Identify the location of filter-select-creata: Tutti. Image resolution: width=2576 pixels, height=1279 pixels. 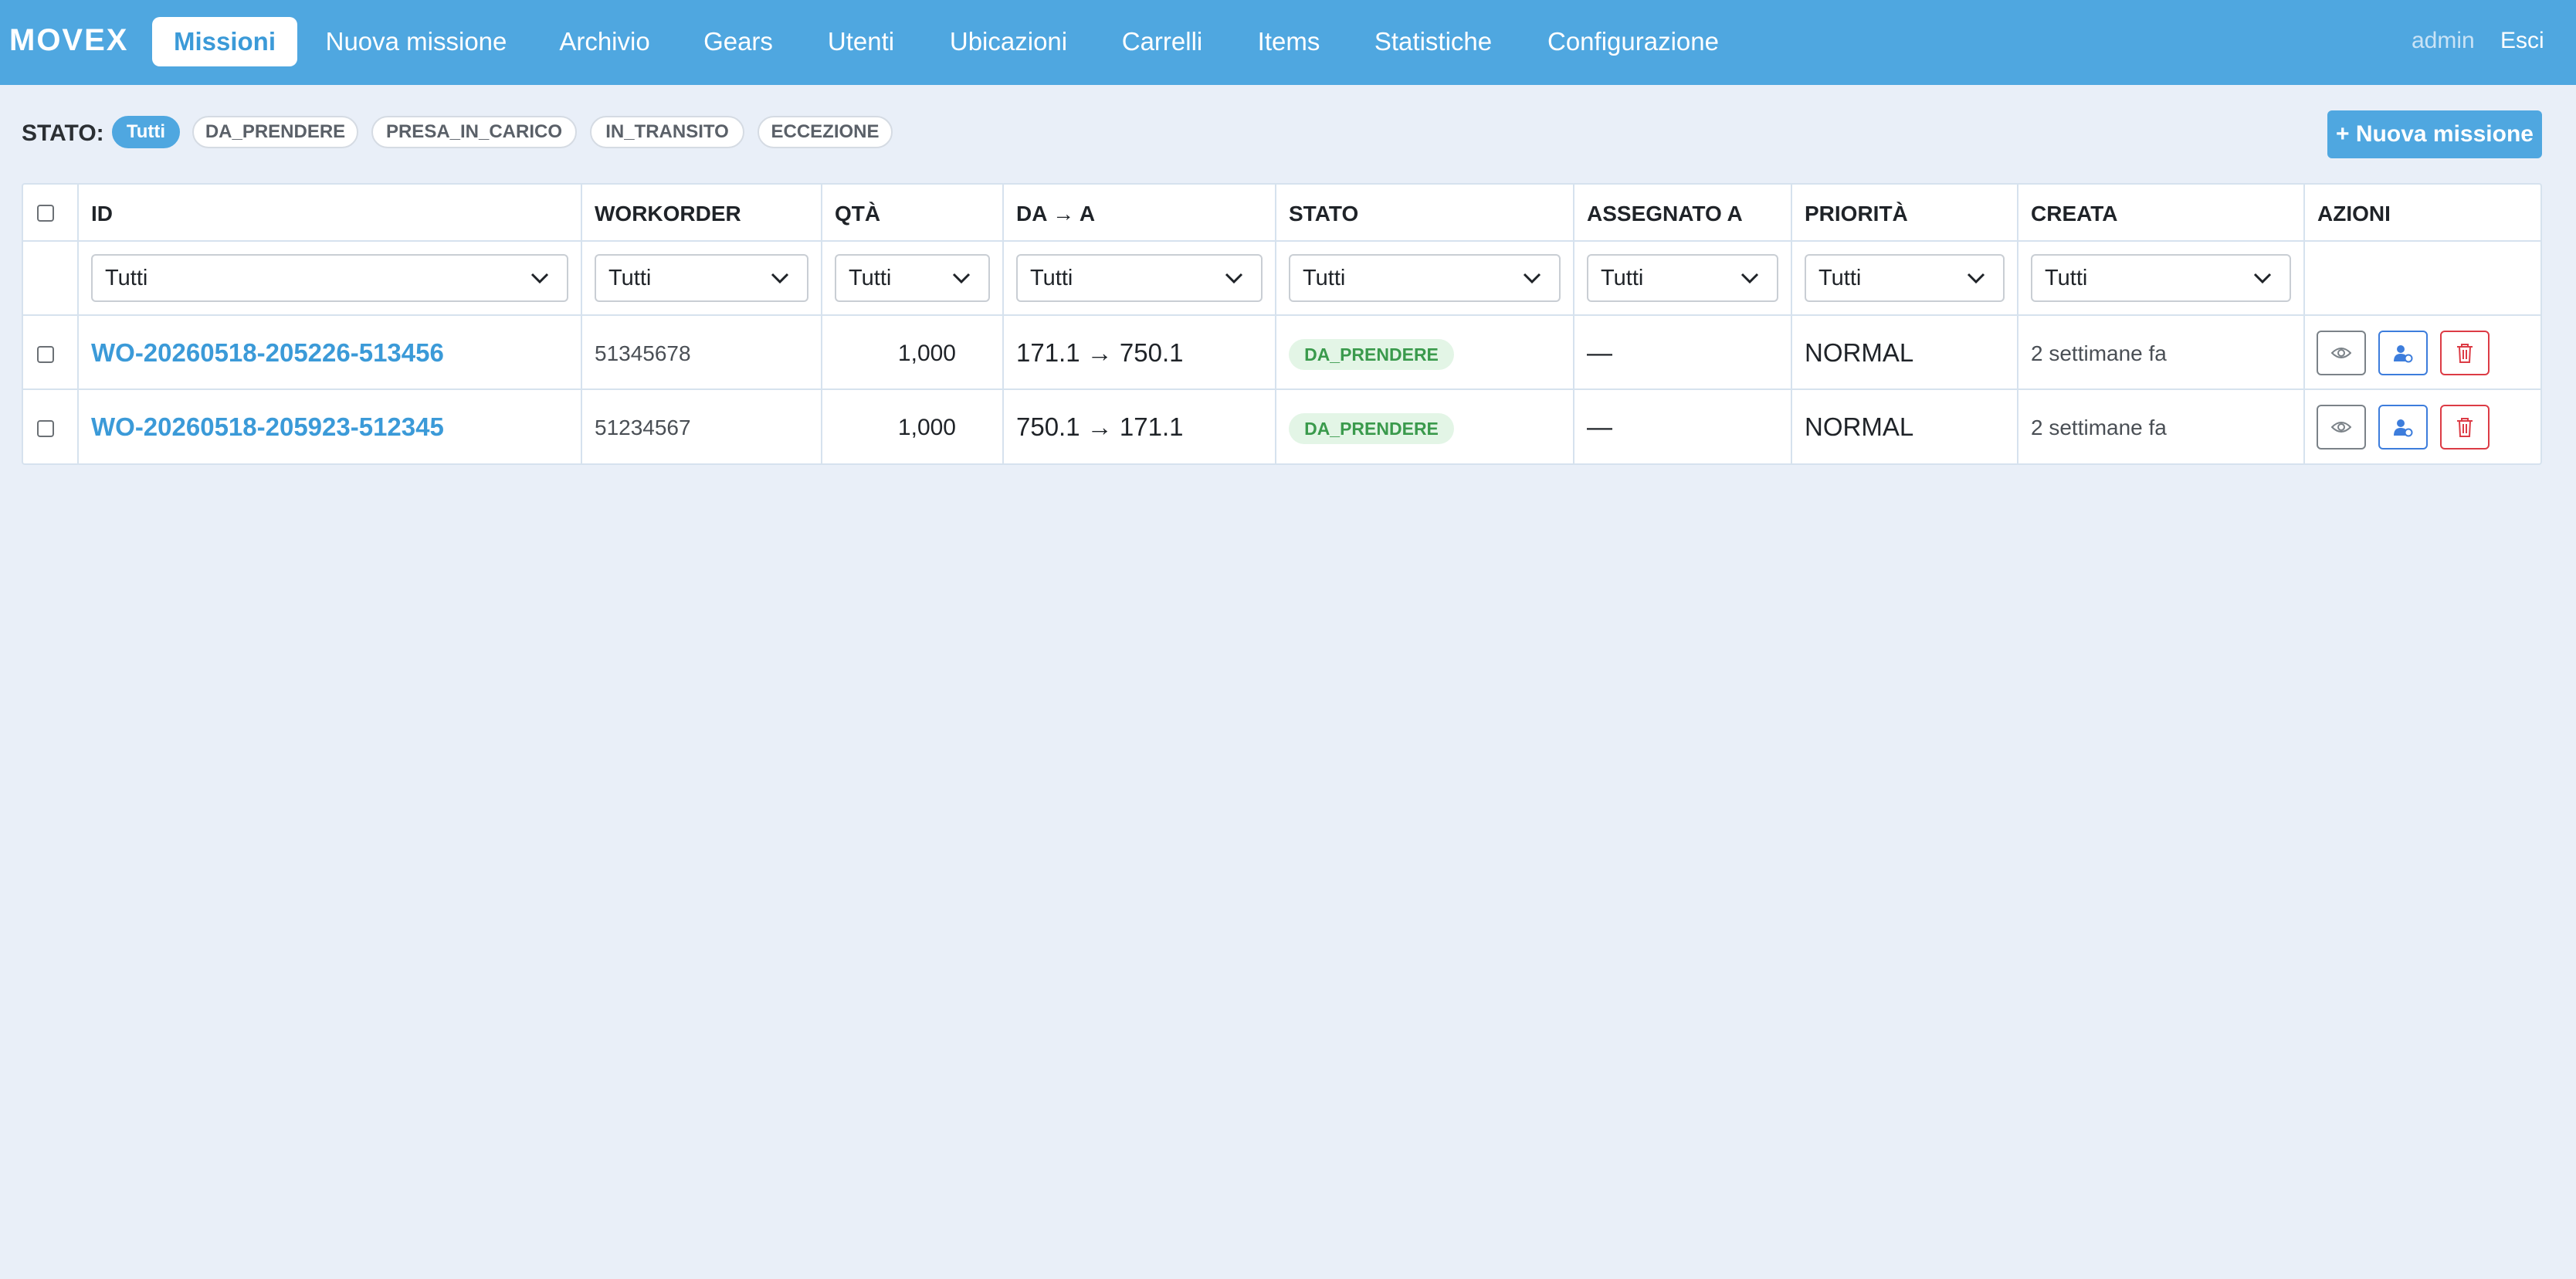
(2161, 278).